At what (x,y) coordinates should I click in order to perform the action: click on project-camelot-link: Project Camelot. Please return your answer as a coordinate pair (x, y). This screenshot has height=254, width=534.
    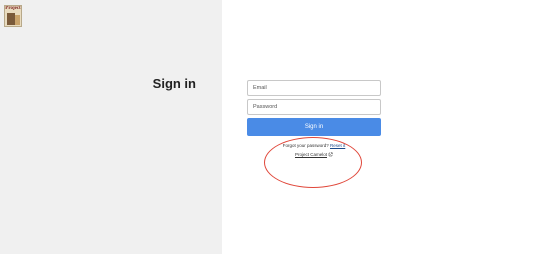
    Looking at the image, I should click on (314, 154).